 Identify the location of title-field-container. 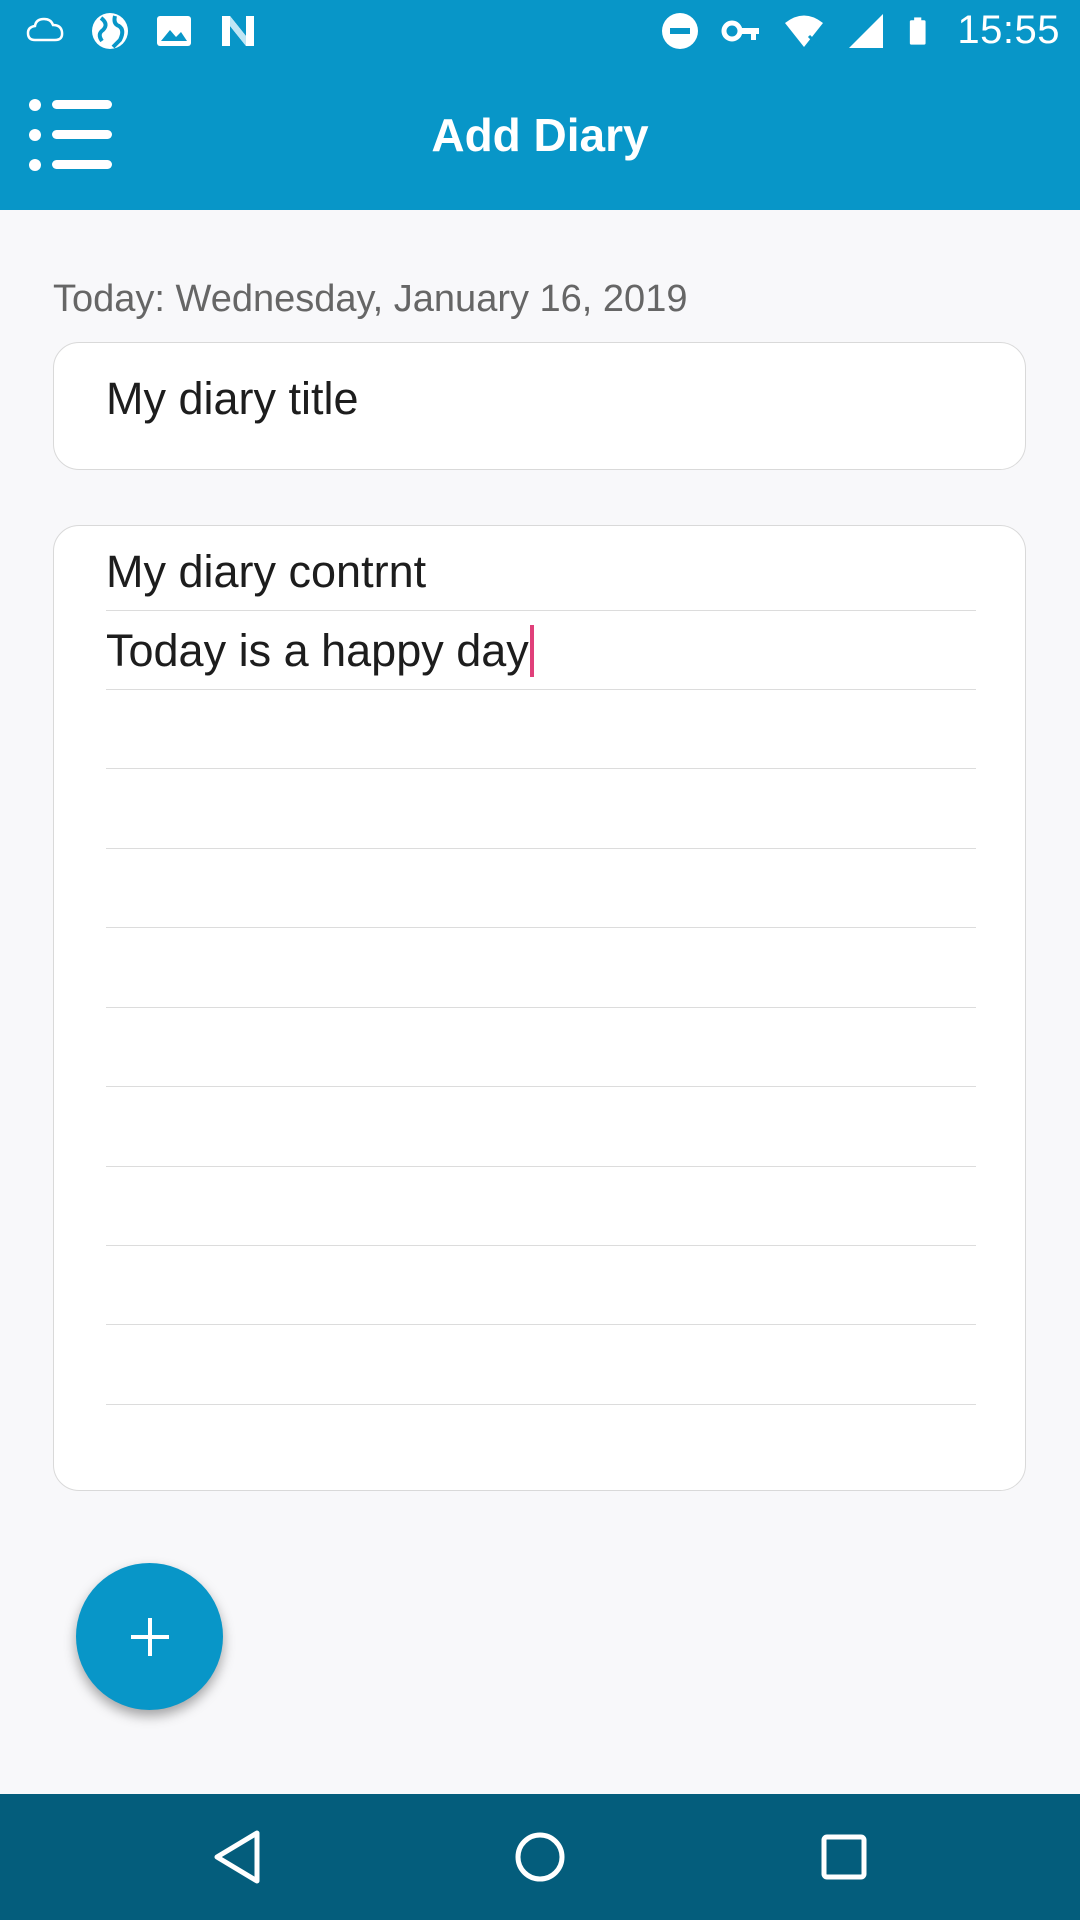
(539, 406).